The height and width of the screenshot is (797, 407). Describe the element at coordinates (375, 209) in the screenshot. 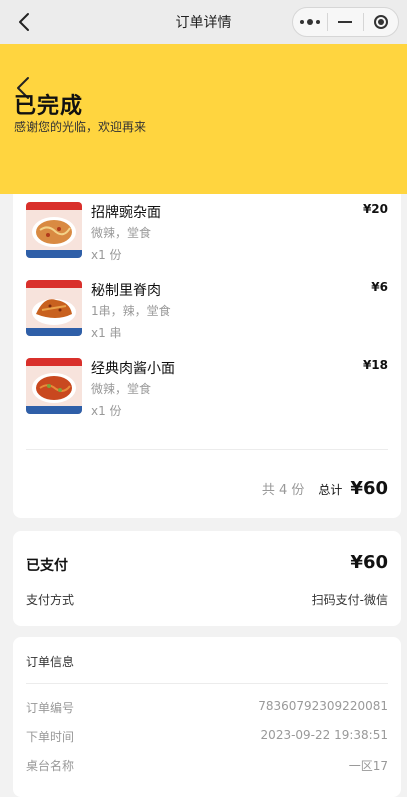

I see `item-price: ¥20` at that location.